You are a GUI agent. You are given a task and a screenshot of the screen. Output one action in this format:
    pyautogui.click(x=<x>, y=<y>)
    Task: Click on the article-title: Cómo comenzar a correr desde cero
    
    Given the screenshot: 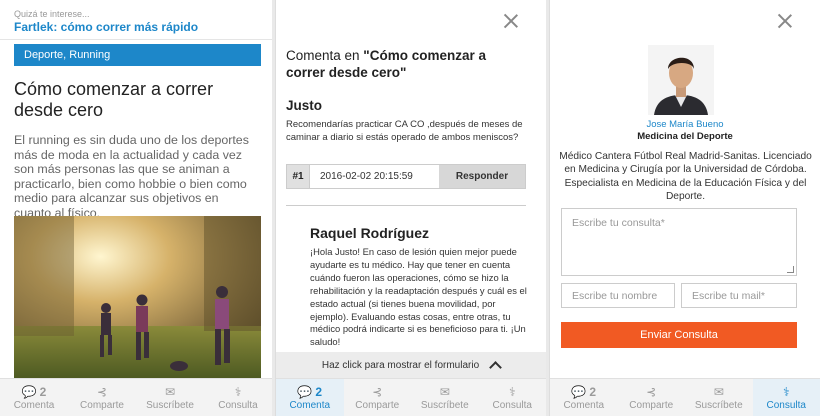 What is the action you would take?
    pyautogui.click(x=114, y=99)
    